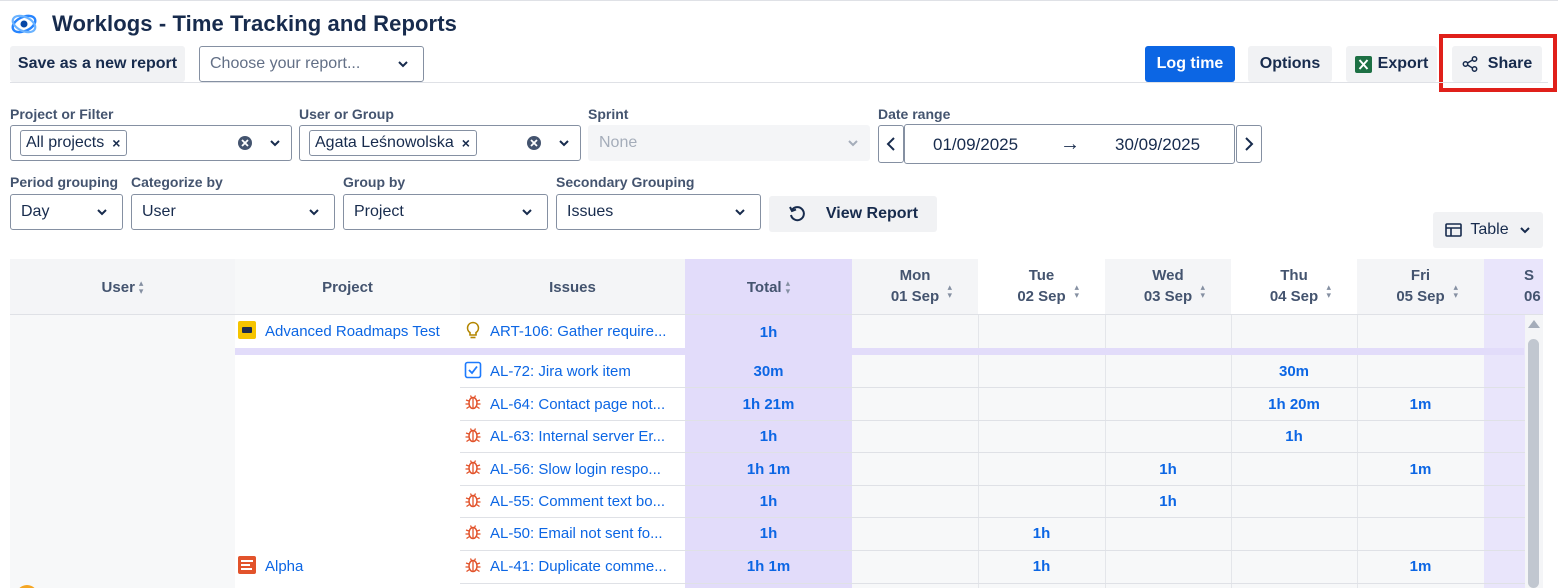 Image resolution: width=1558 pixels, height=588 pixels. What do you see at coordinates (729, 143) in the screenshot?
I see `sprint-select: None` at bounding box center [729, 143].